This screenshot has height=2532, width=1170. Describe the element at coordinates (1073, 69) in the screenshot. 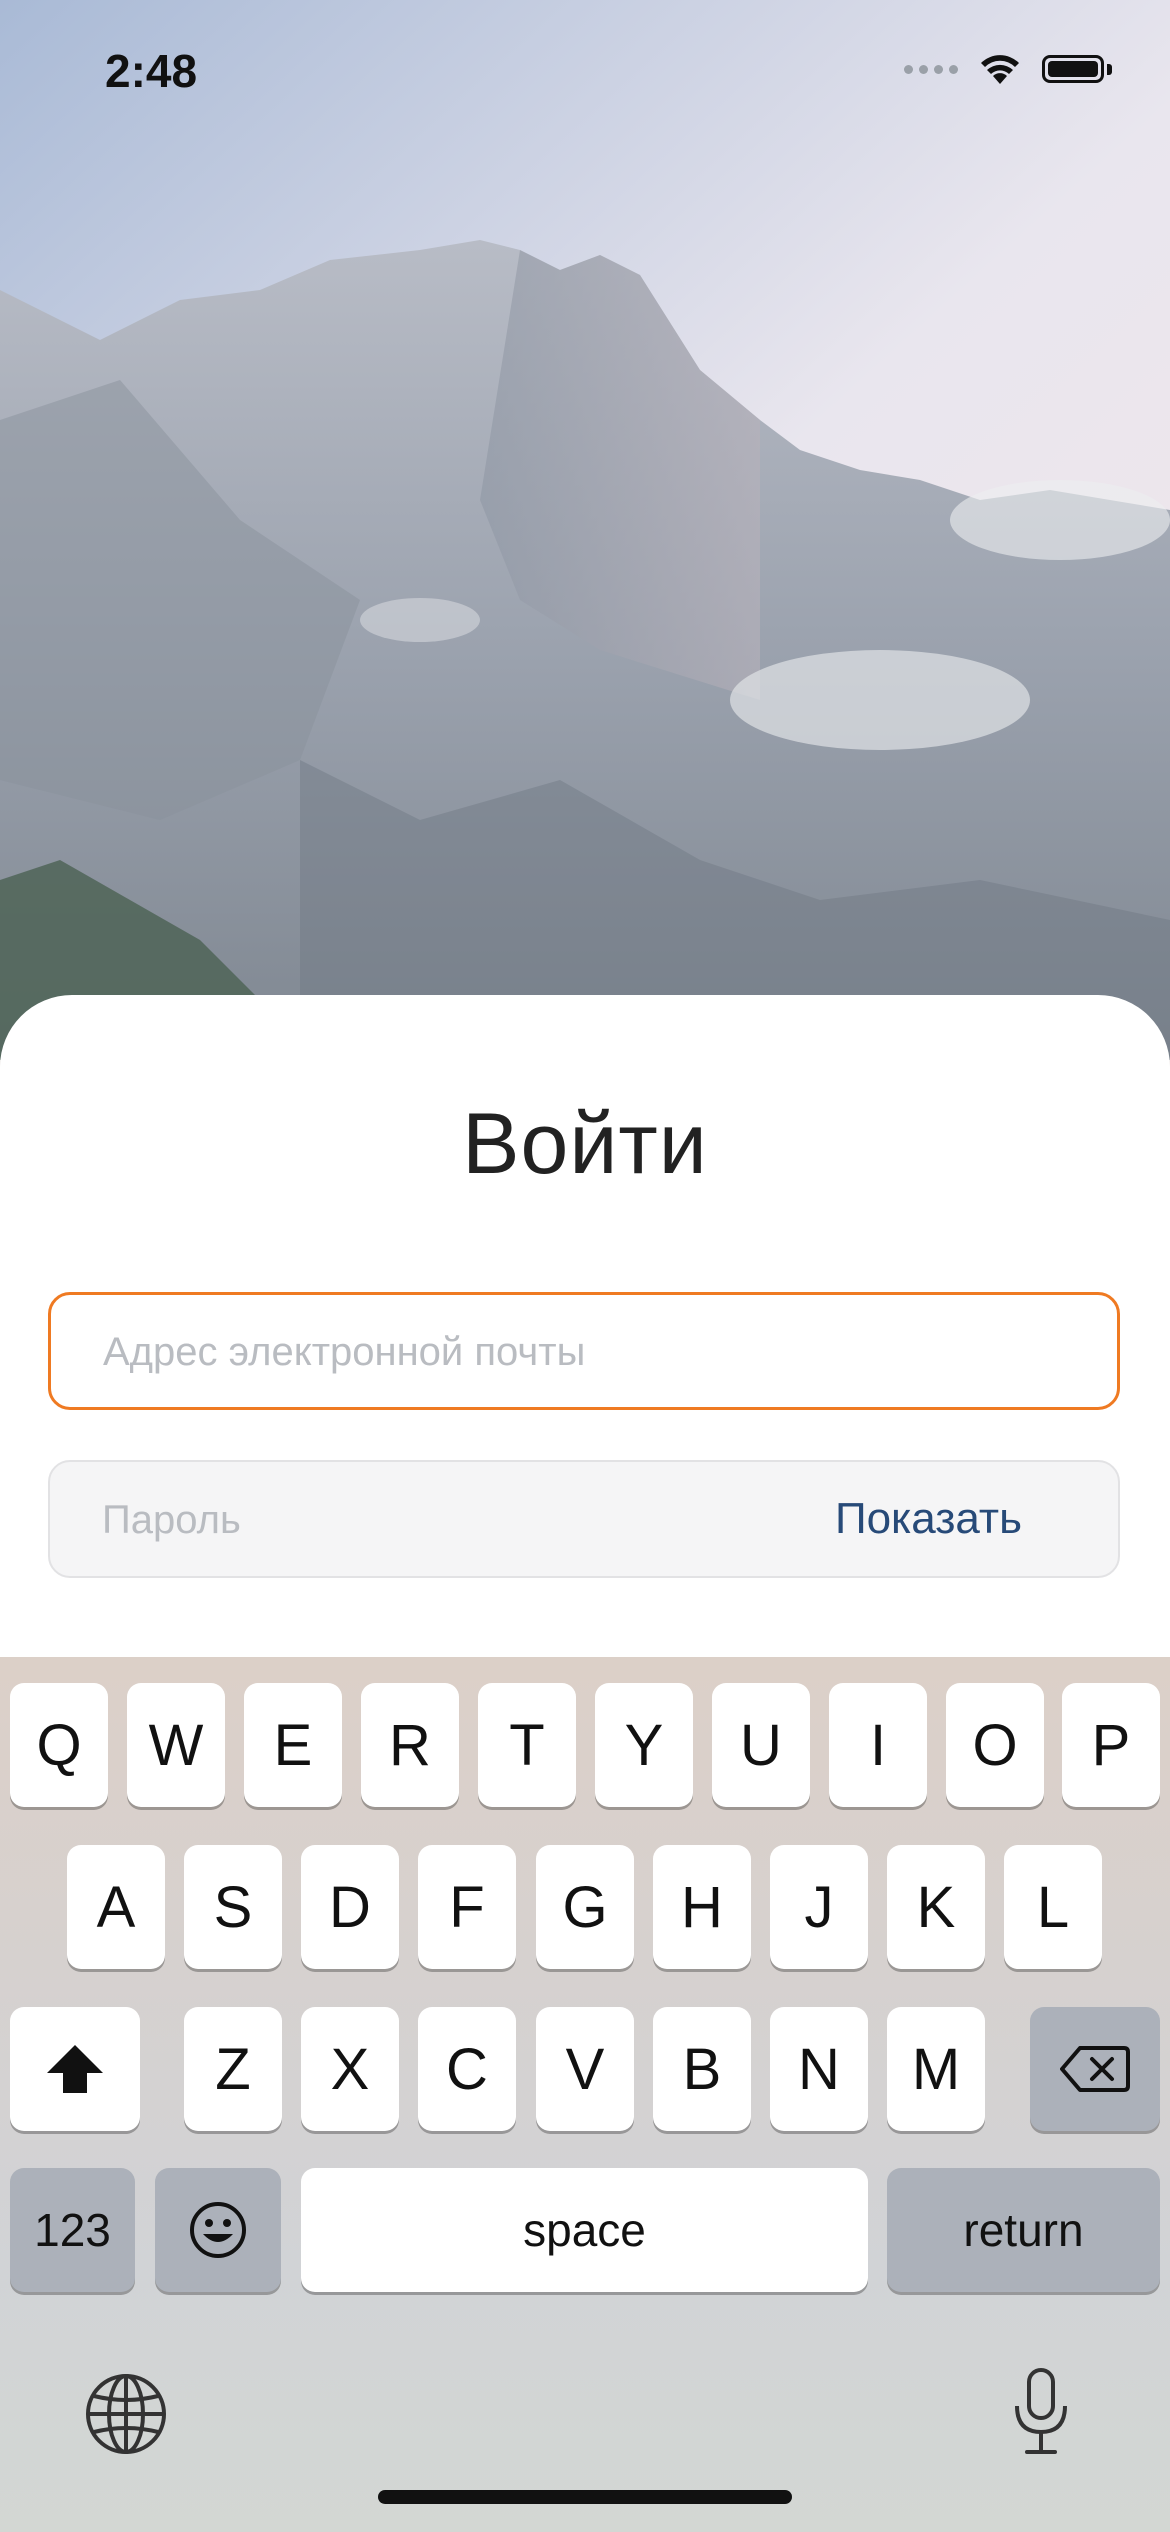

I see `battery-icon` at that location.